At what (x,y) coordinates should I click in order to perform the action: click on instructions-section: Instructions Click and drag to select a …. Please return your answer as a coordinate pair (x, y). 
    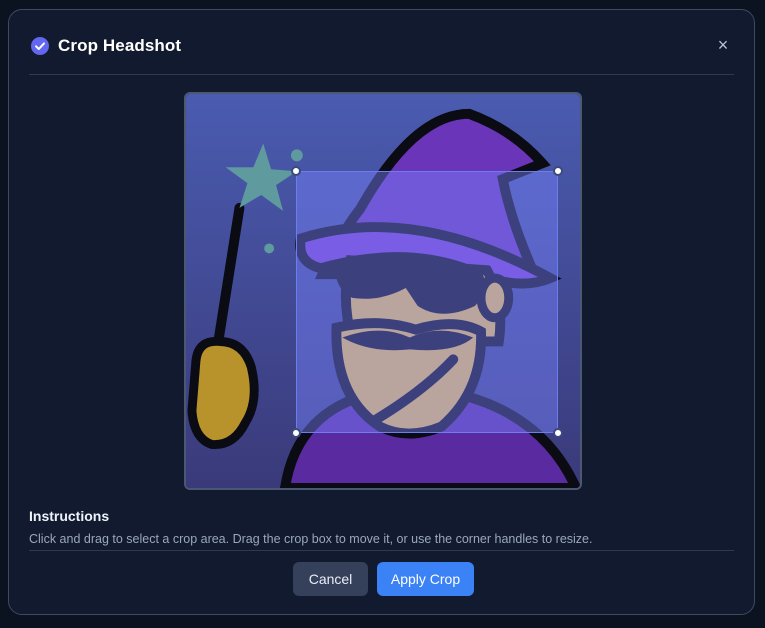
    Looking at the image, I should click on (381, 529).